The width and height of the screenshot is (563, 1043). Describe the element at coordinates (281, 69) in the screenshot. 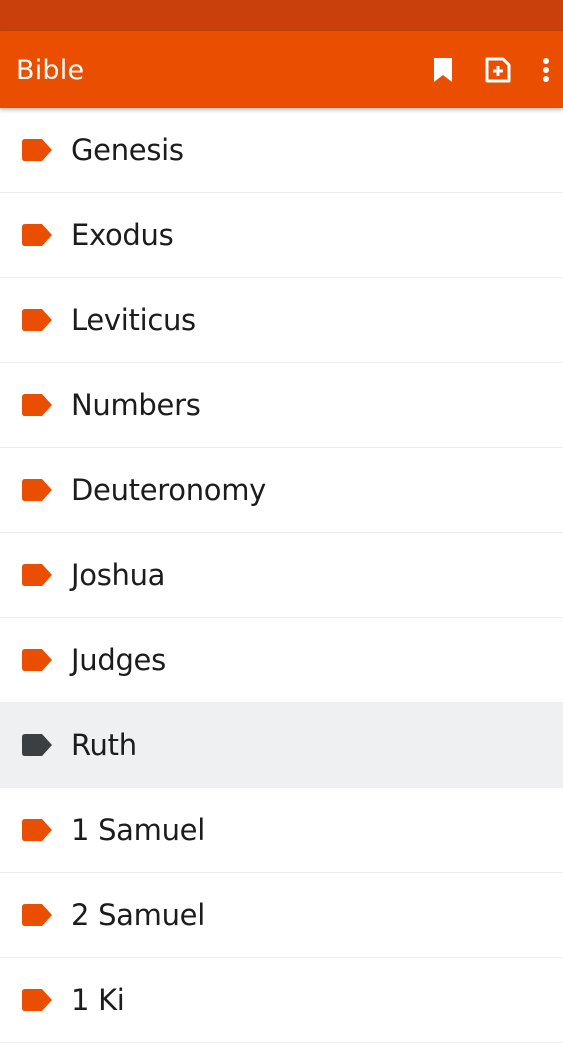

I see `app-bar: Bible` at that location.